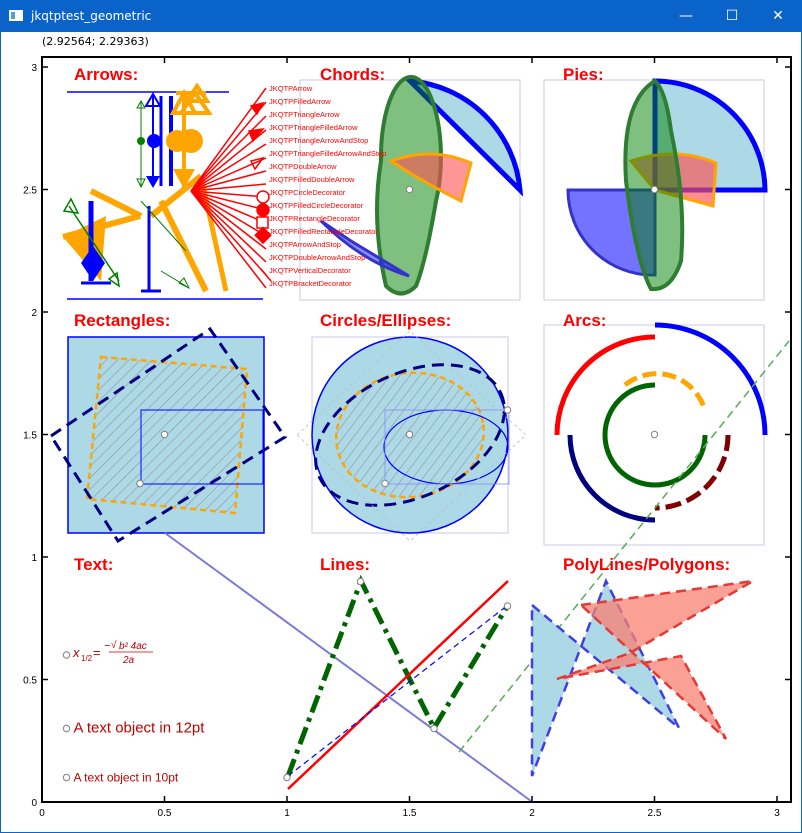 This screenshot has height=833, width=802. I want to click on section-heading: Circles/Ellipses:, so click(385, 320).